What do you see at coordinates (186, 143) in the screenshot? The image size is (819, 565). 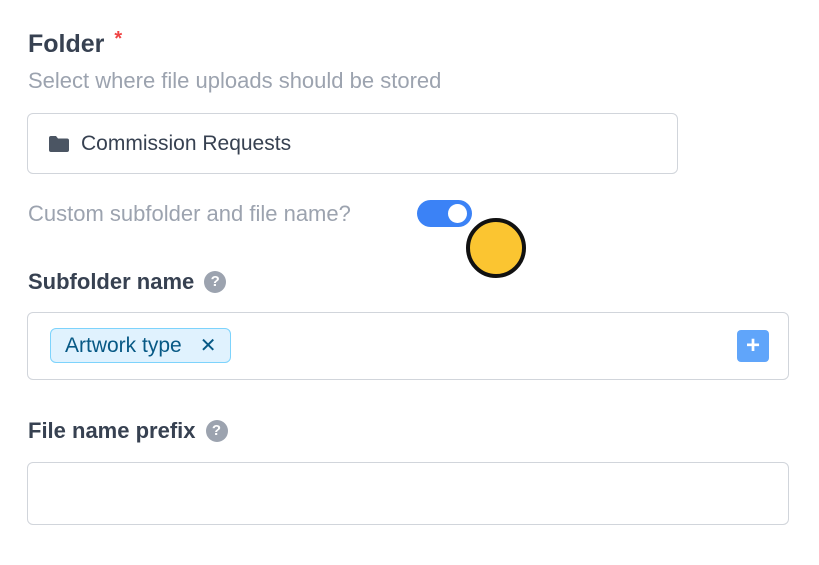 I see `folder-select-value: Commission Requests` at bounding box center [186, 143].